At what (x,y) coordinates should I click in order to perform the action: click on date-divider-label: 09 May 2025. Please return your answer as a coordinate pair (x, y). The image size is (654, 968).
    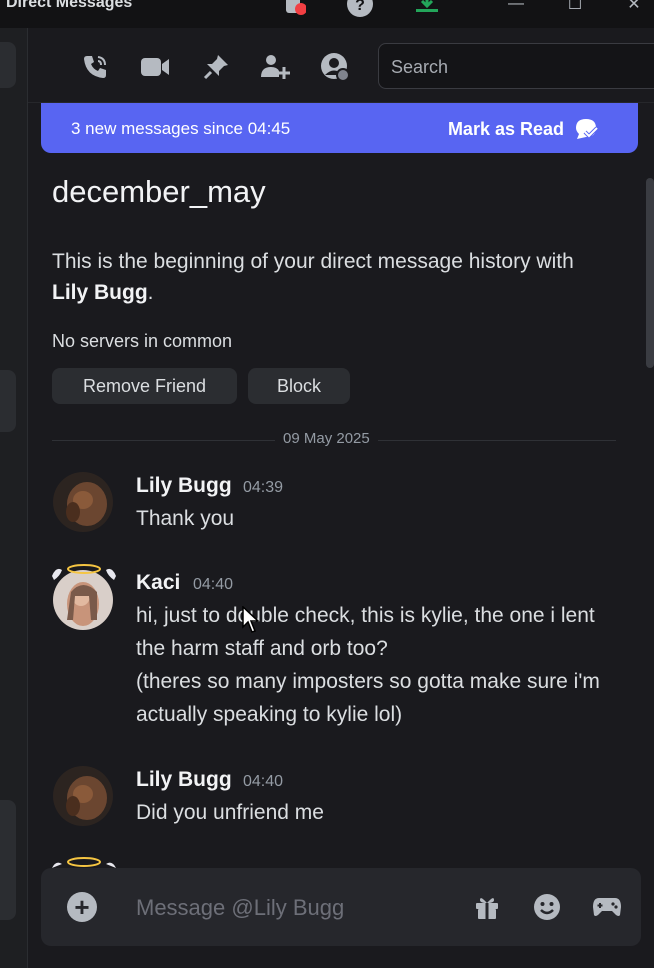
    Looking at the image, I should click on (326, 438).